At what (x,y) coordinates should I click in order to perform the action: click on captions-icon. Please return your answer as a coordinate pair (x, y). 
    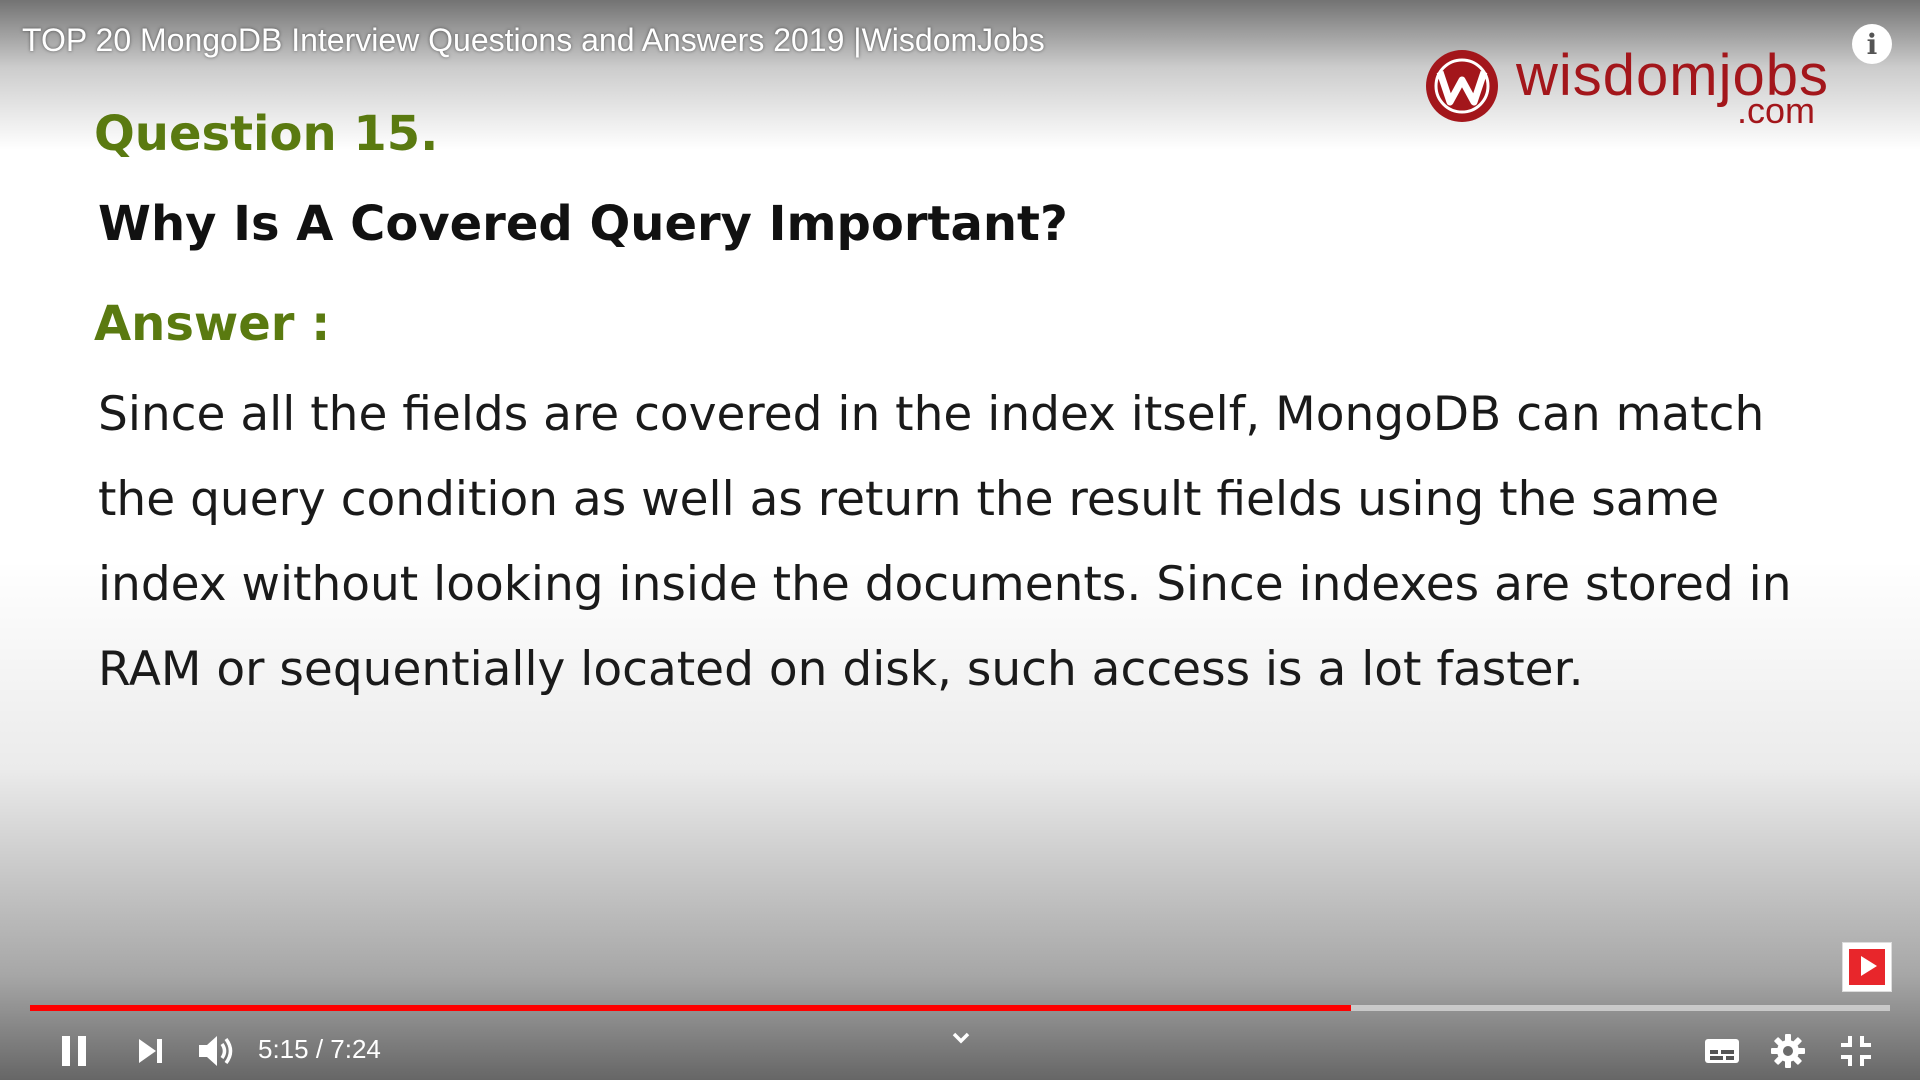
    Looking at the image, I should click on (1722, 1051).